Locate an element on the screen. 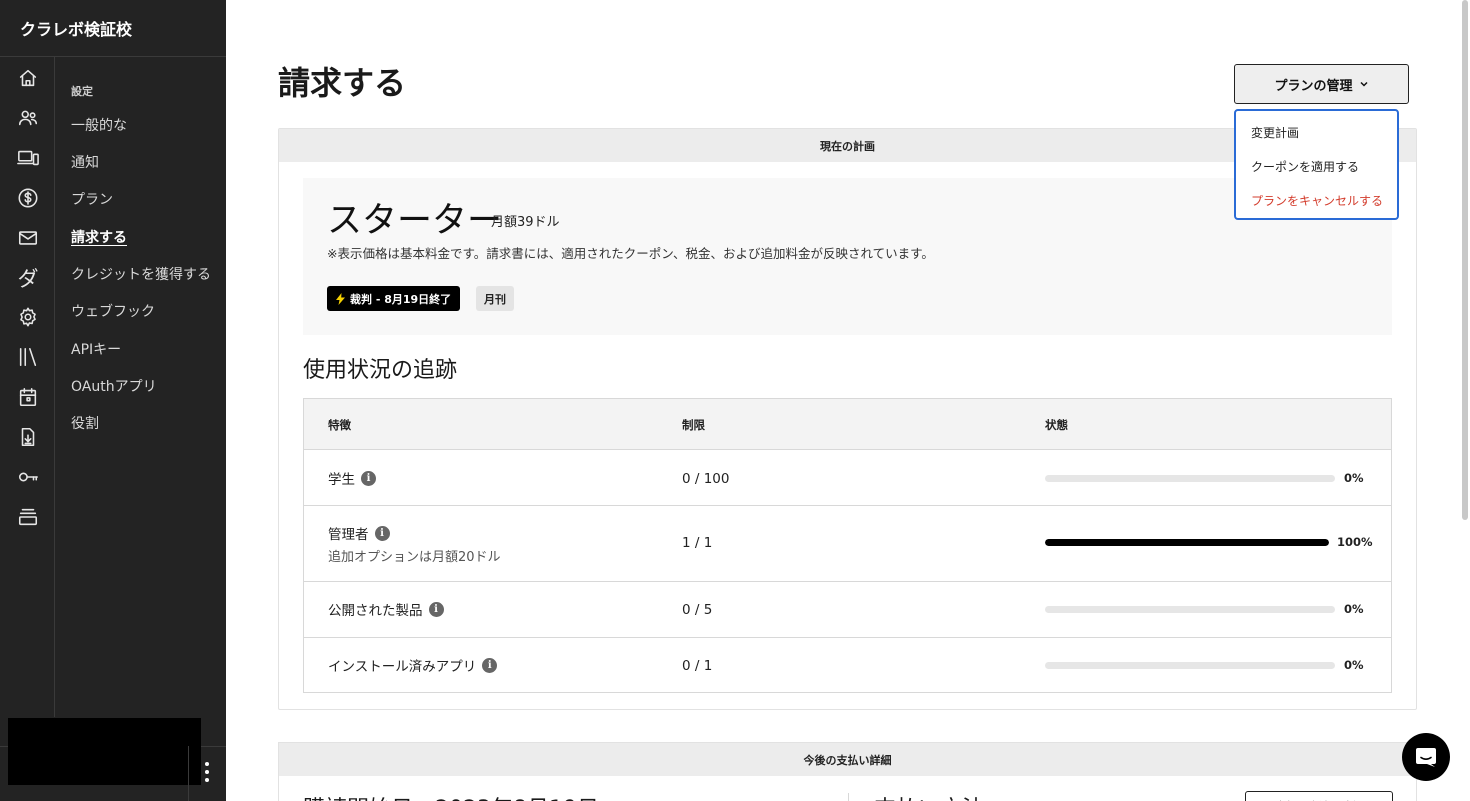 The height and width of the screenshot is (801, 1470). column-status: 状態 is located at coordinates (1056, 425).